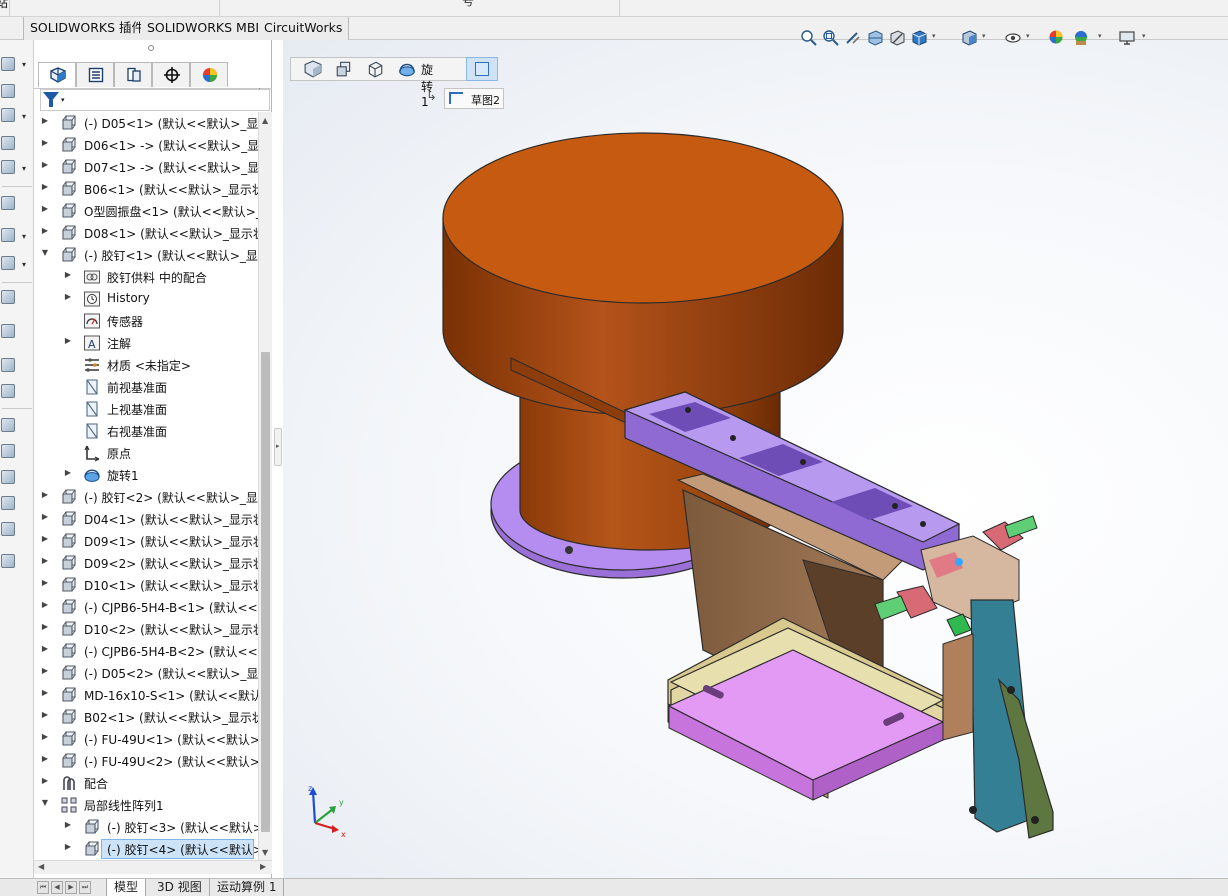  I want to click on bill-of-materials-icon, so click(8, 331).